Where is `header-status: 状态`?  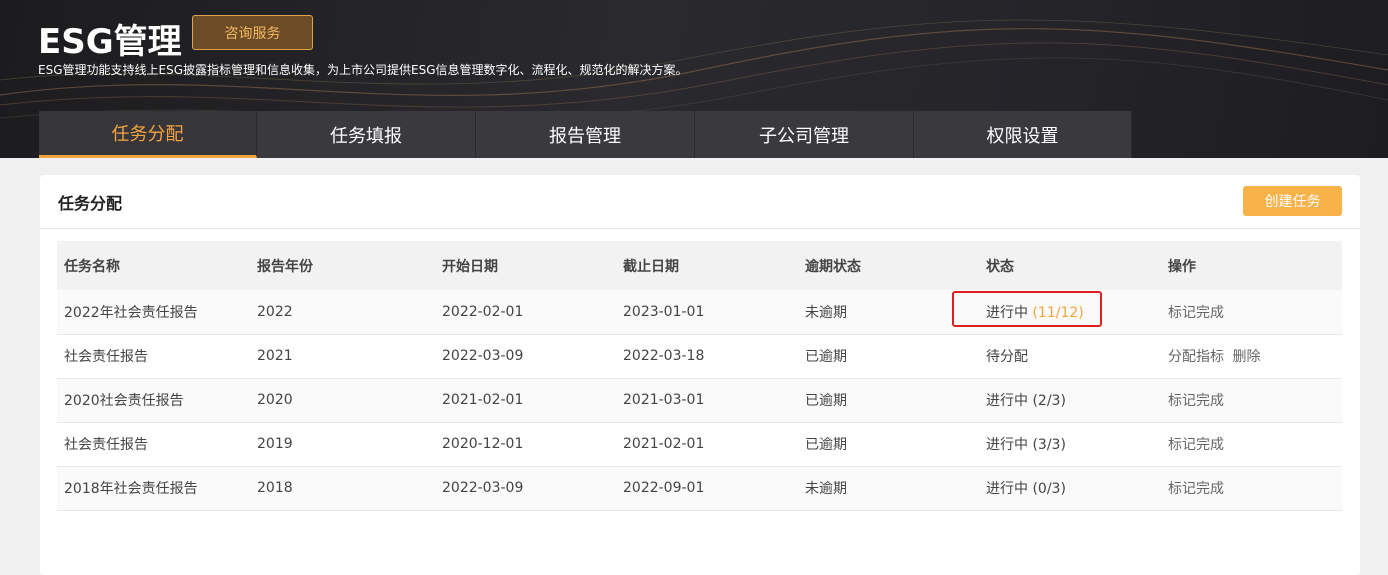
header-status: 状态 is located at coordinates (1070, 265).